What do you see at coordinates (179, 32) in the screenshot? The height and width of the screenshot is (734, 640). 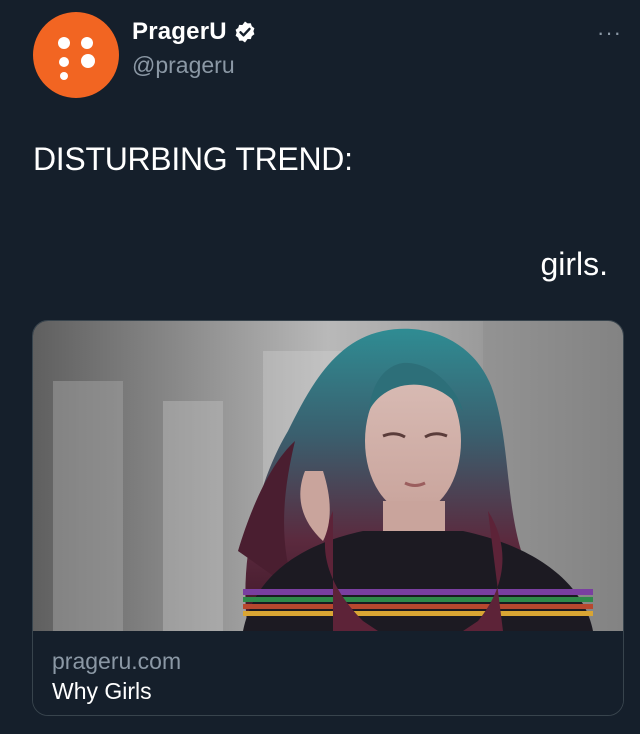 I see `author-display-name: PragerU` at bounding box center [179, 32].